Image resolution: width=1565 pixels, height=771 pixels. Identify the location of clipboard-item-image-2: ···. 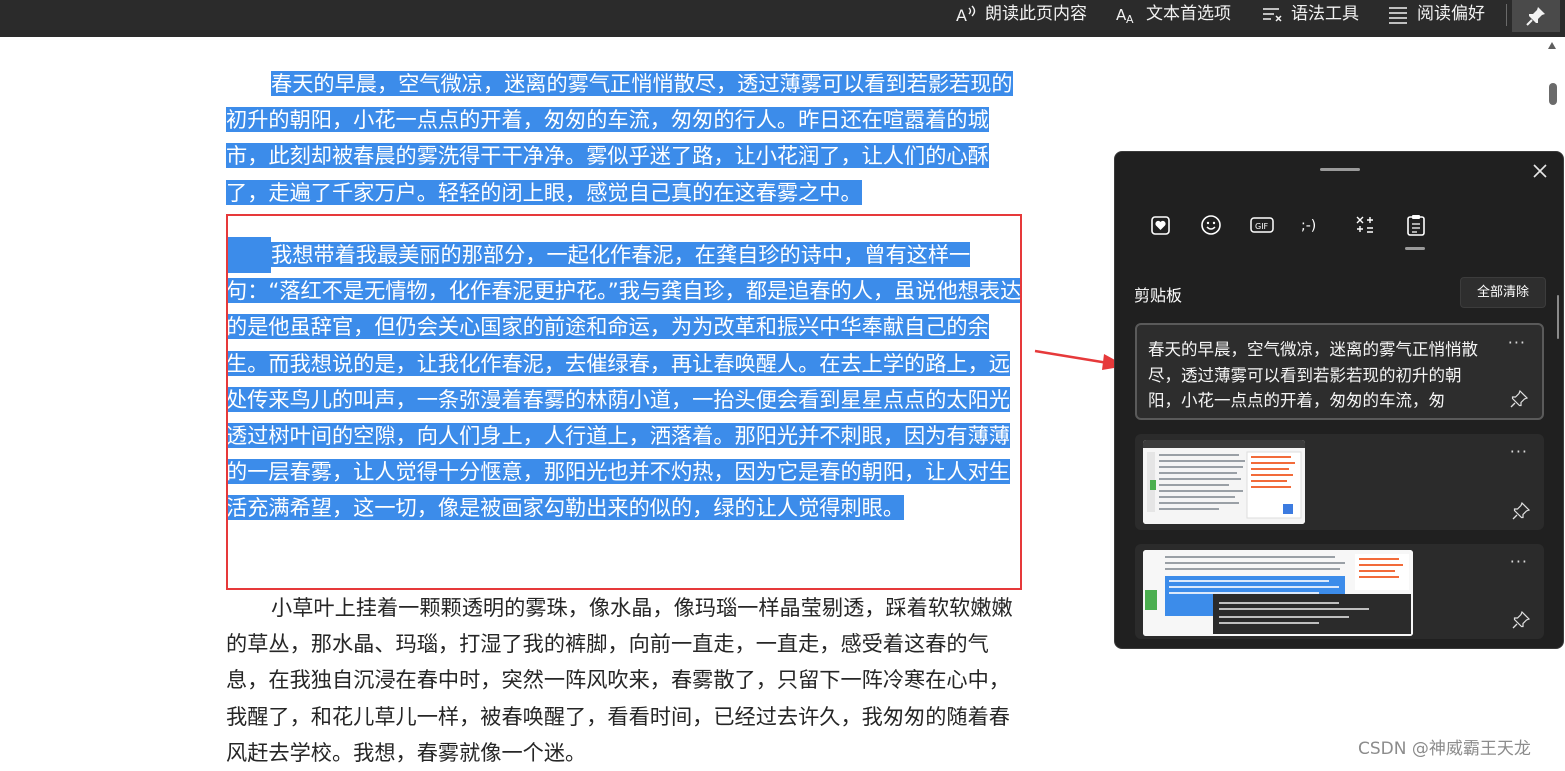
(1339, 591).